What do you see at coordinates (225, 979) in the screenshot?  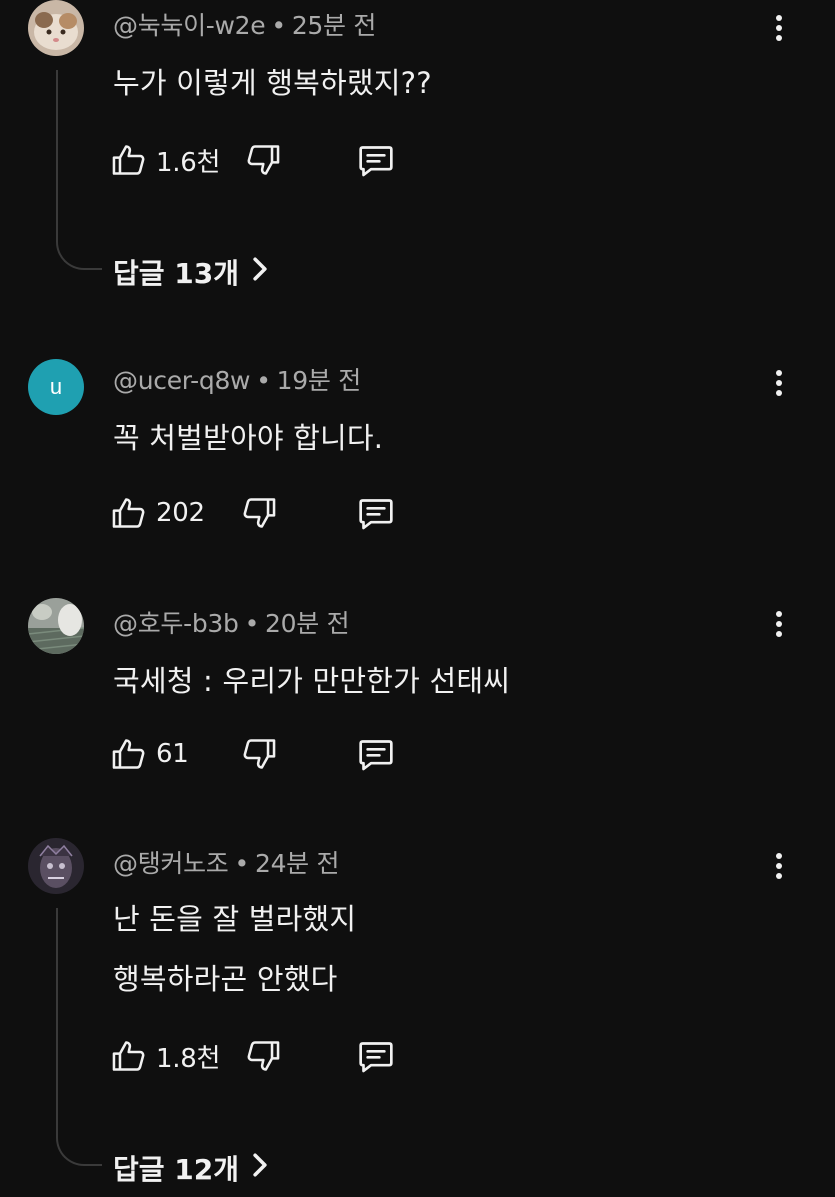 I see `comment-text-line-2: 행복하라곤 안했다` at bounding box center [225, 979].